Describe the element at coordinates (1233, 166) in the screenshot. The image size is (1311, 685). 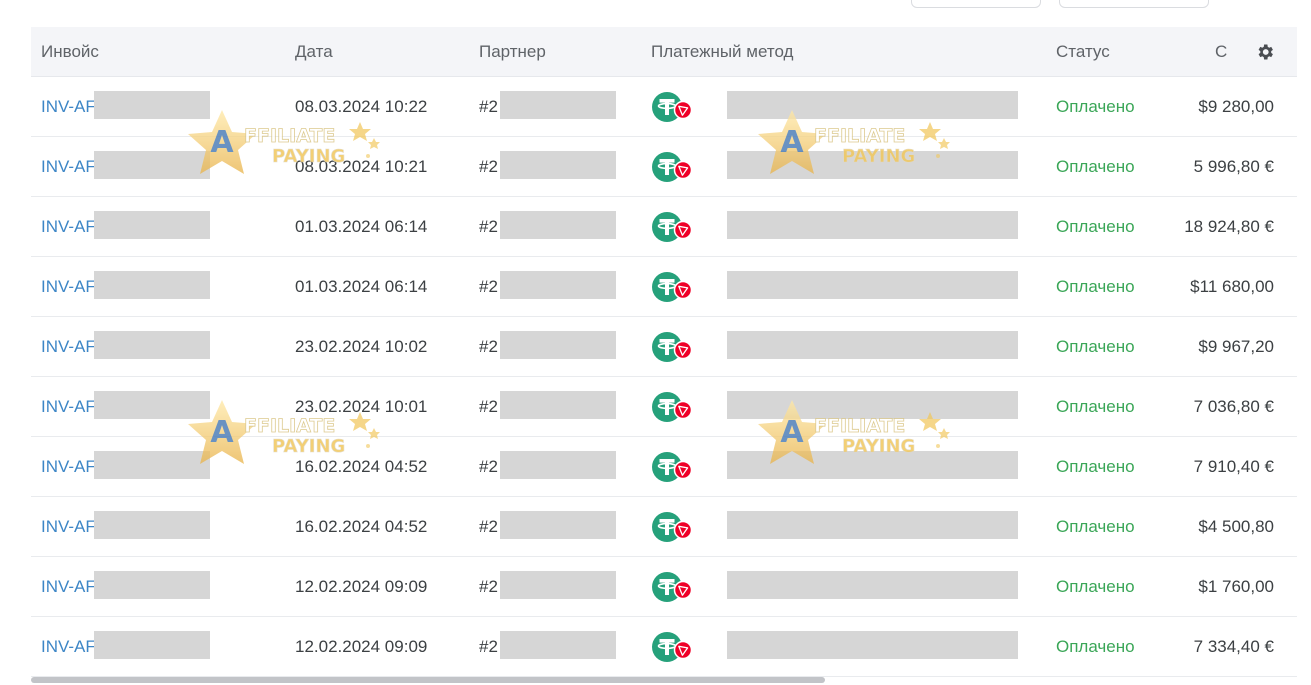
I see `row-amount: 5 996,80 €` at that location.